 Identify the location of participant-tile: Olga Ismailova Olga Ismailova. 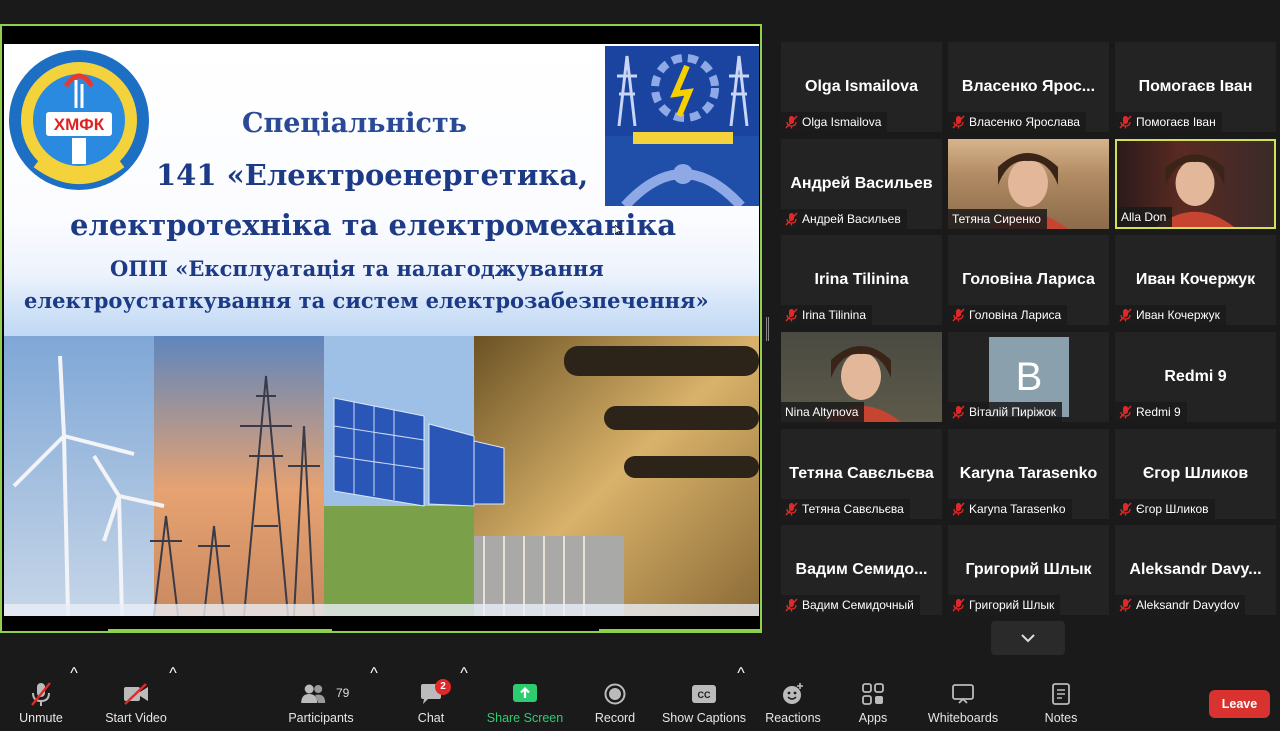
(861, 87).